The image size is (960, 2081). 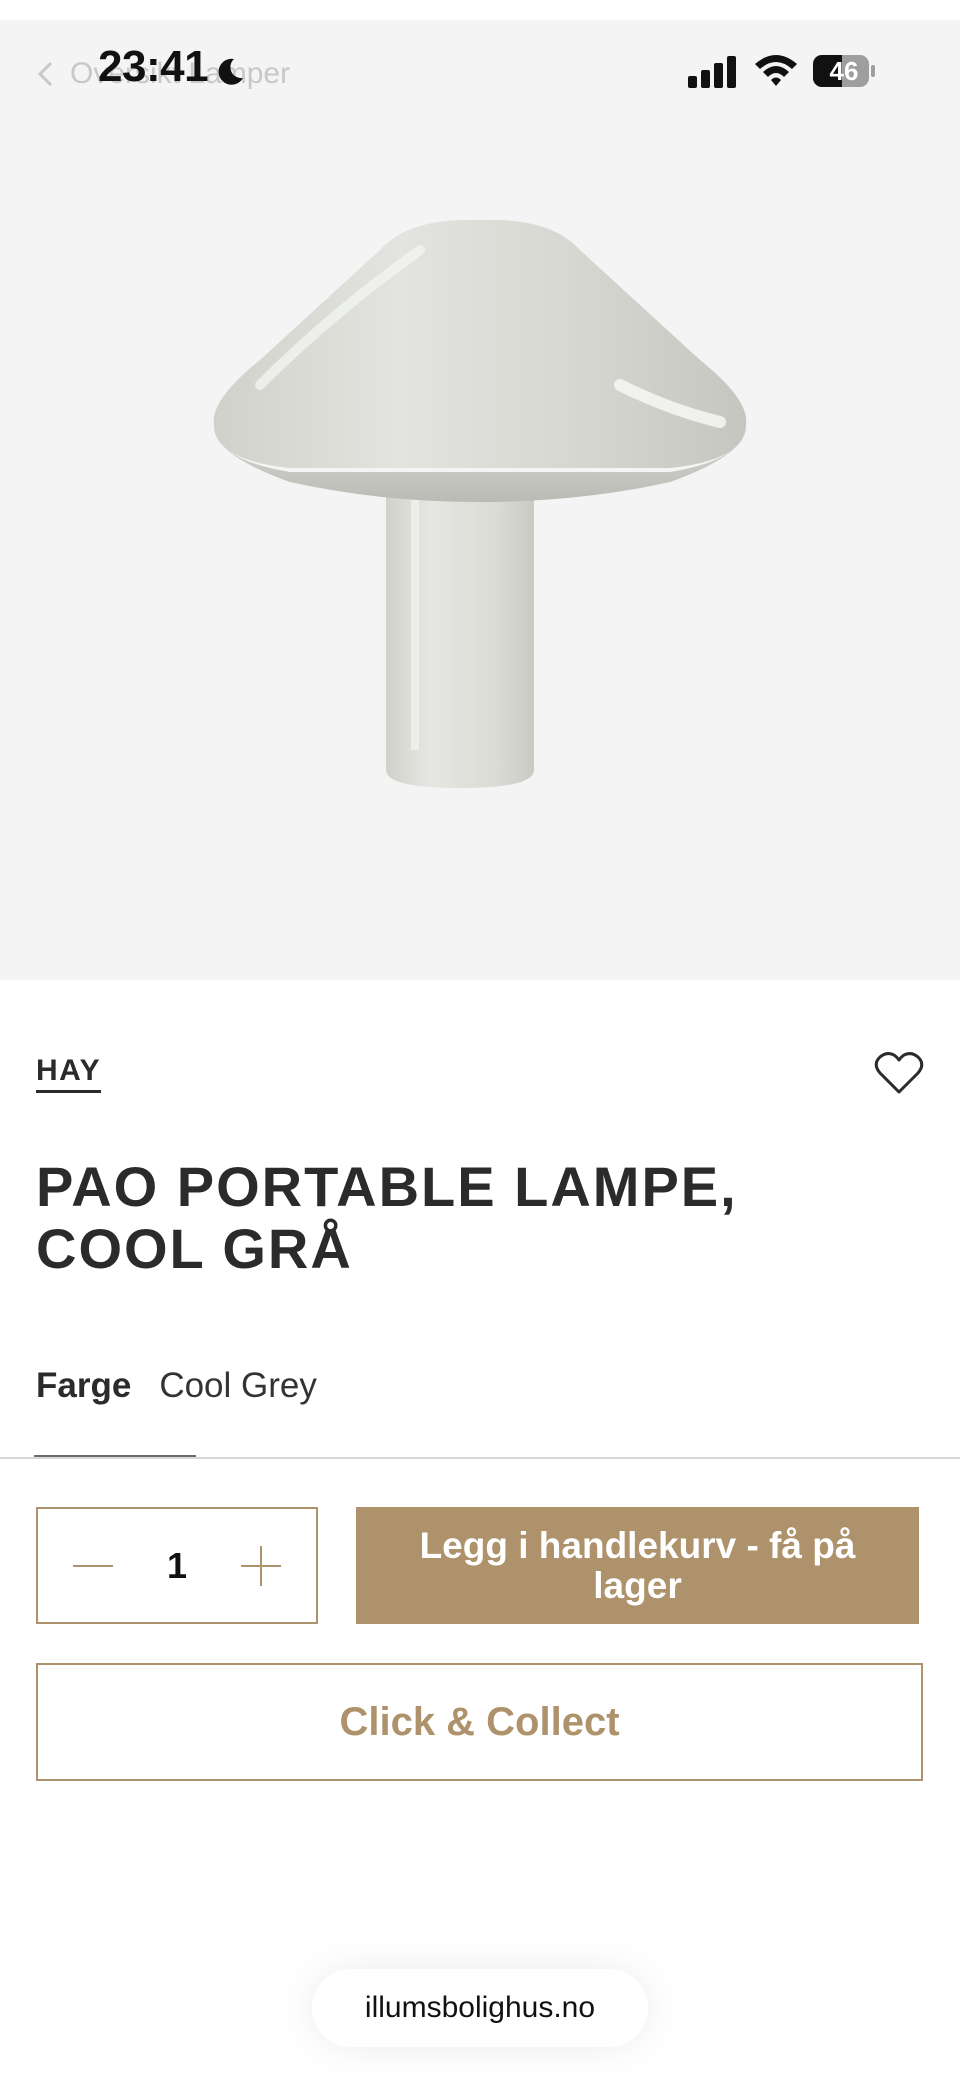 What do you see at coordinates (844, 71) in the screenshot?
I see `battery-level: 46` at bounding box center [844, 71].